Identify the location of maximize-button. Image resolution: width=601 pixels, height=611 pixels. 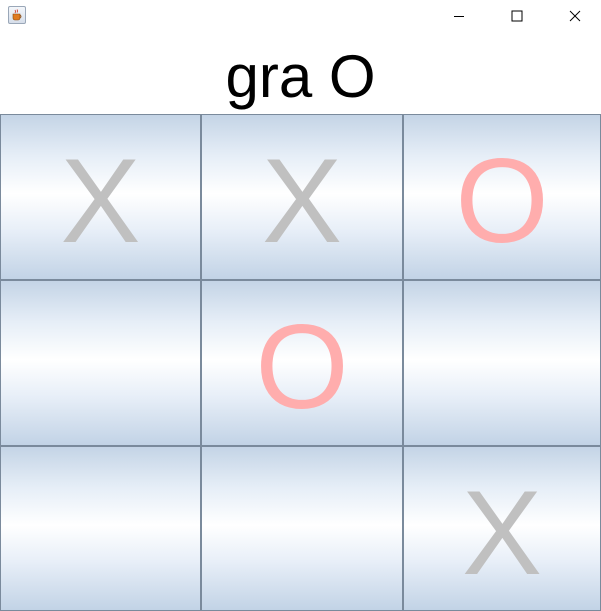
(517, 16).